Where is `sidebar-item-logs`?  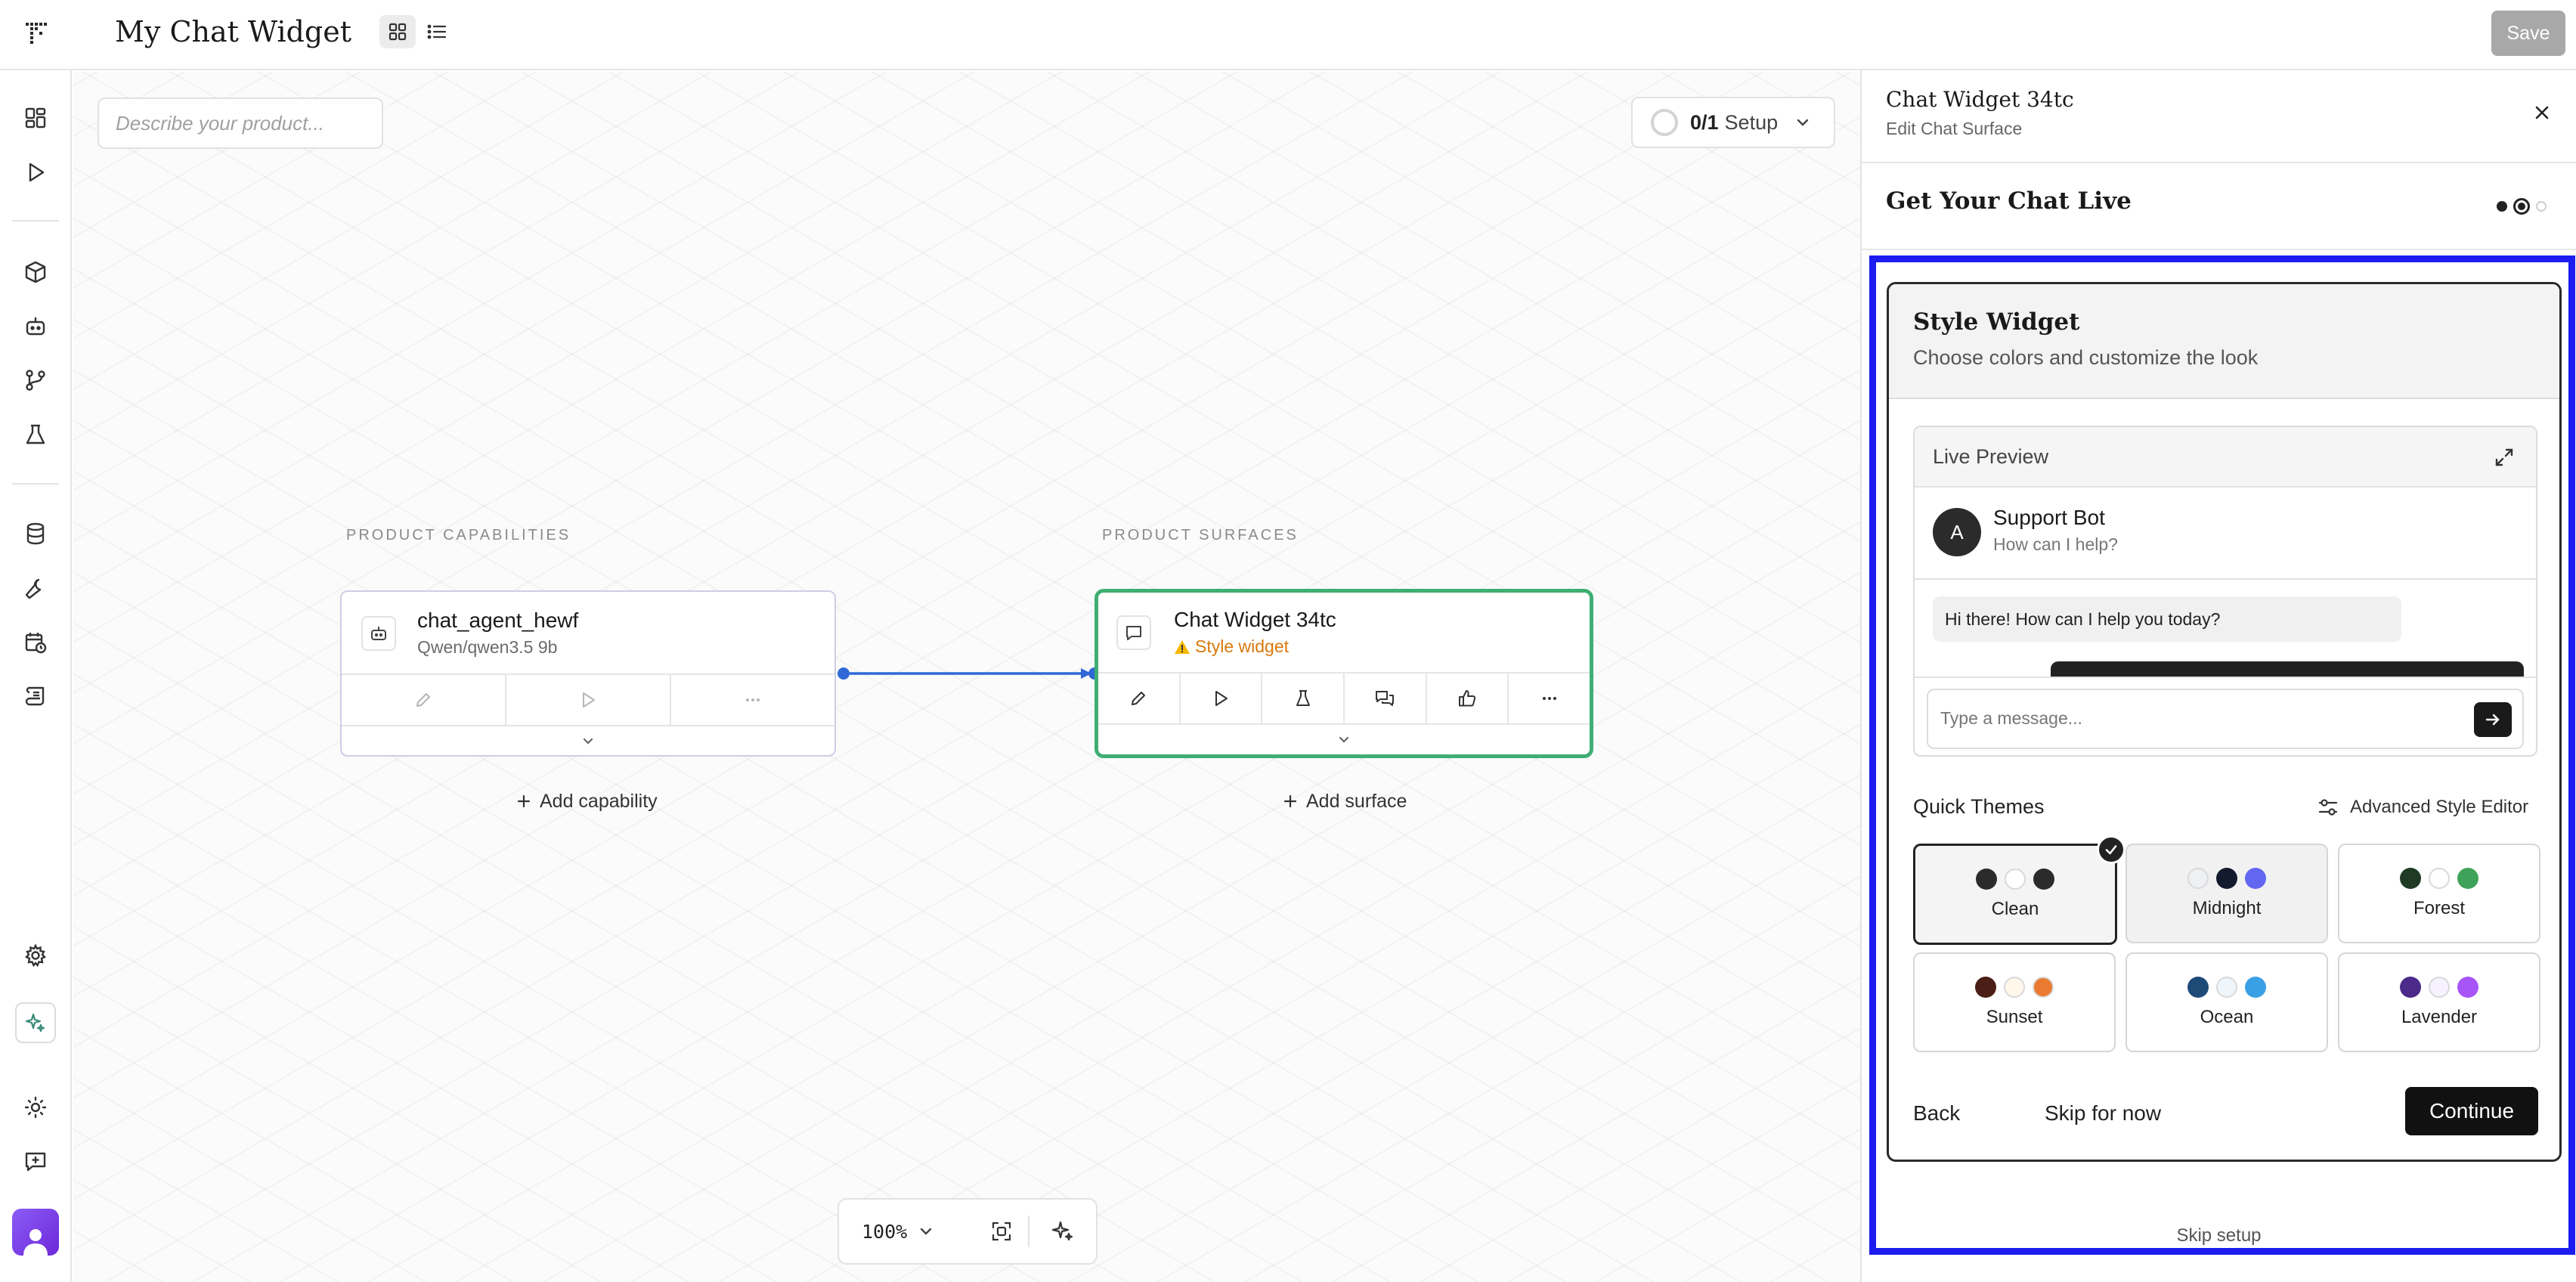 sidebar-item-logs is located at coordinates (35, 696).